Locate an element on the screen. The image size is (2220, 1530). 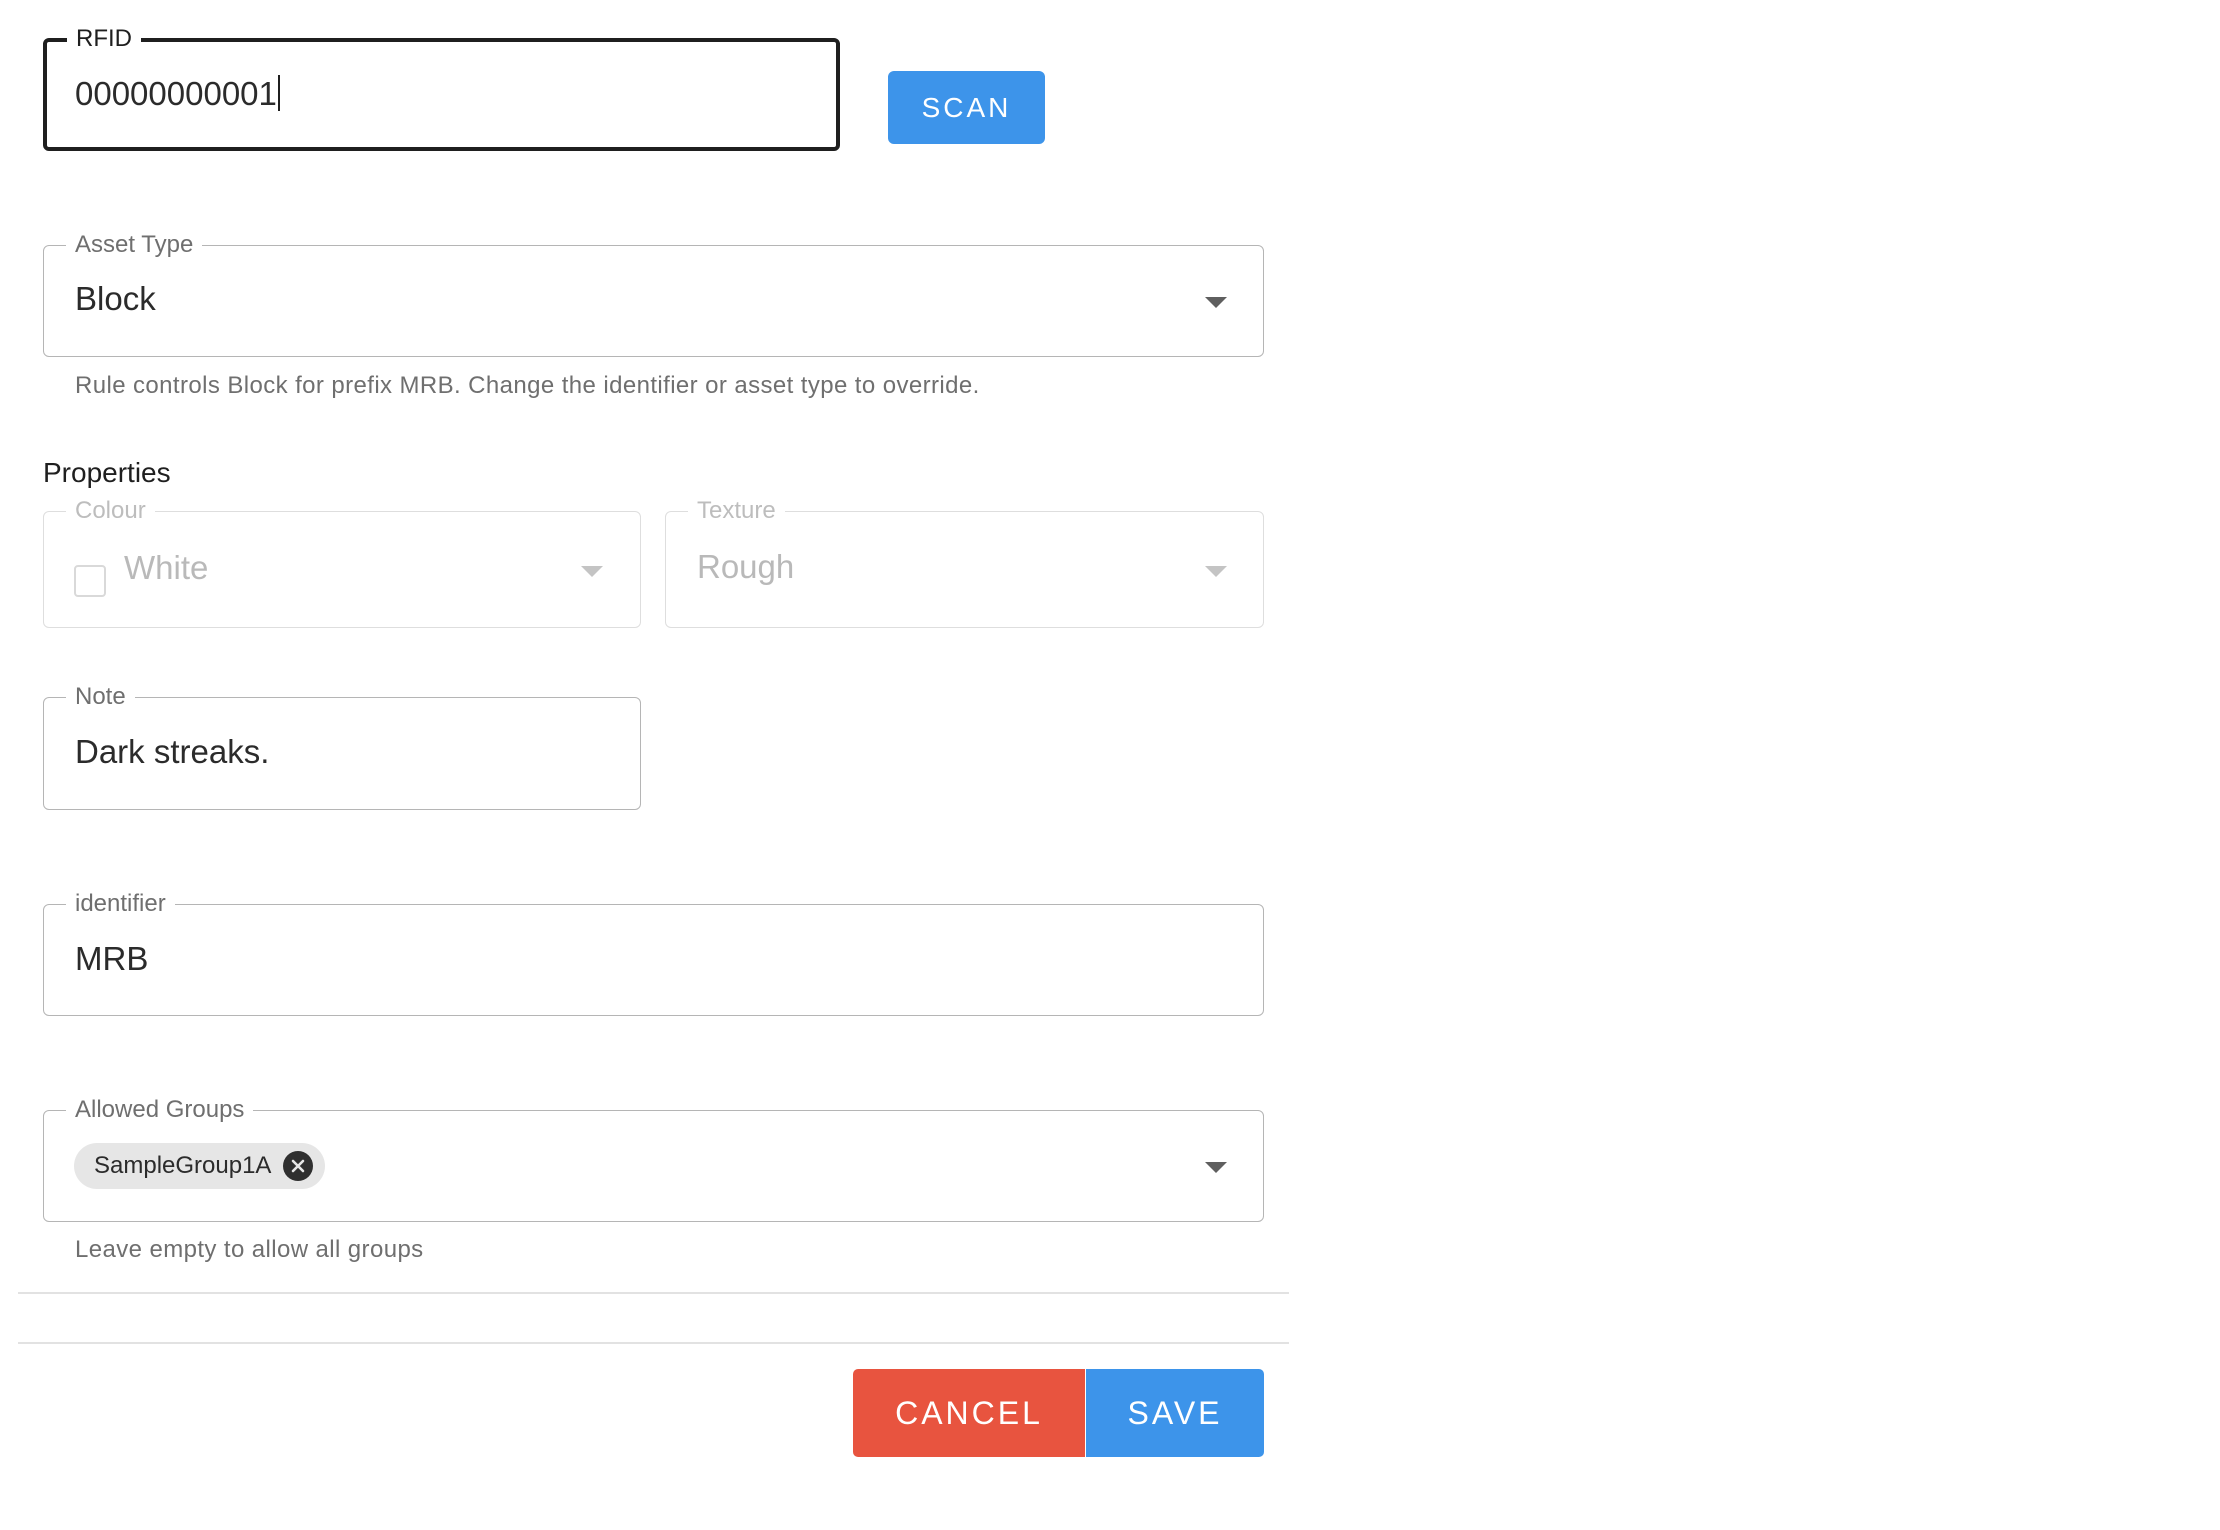
colour-value: White is located at coordinates (166, 567).